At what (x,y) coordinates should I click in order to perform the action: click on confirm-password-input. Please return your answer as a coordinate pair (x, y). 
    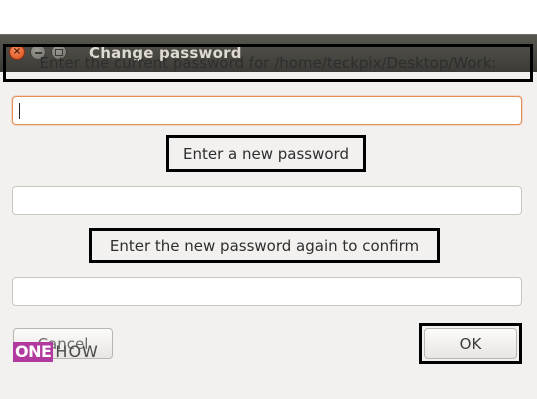
    Looking at the image, I should click on (267, 291).